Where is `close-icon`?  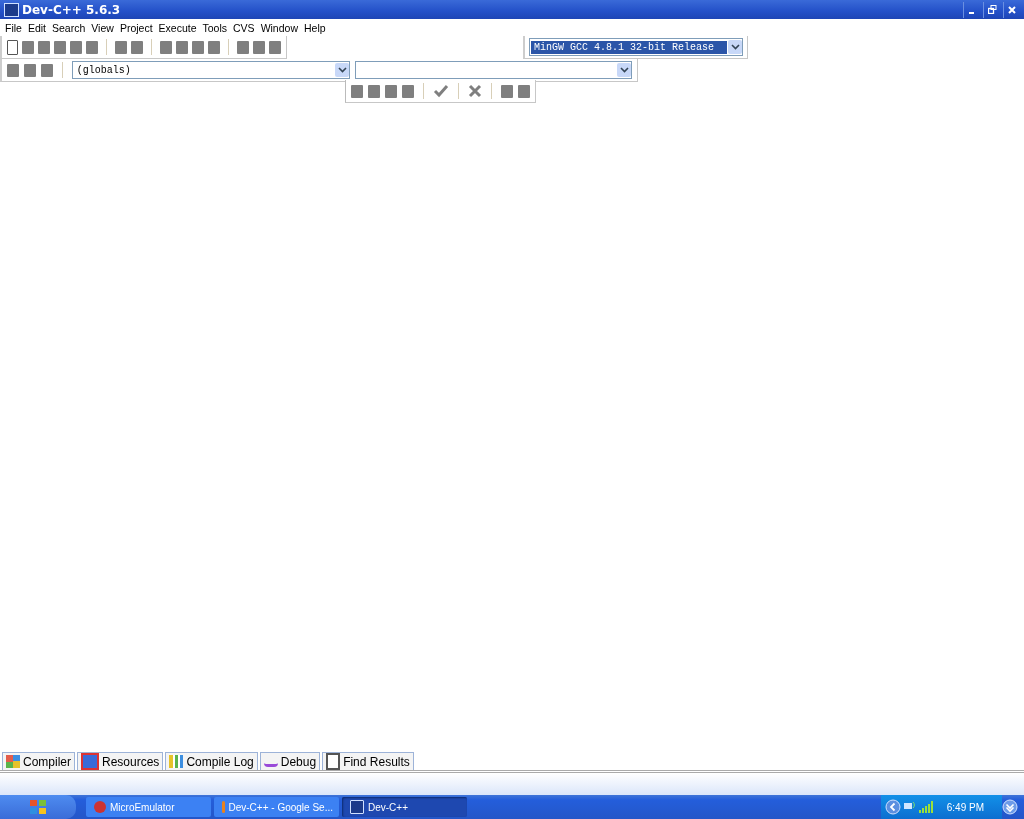 close-icon is located at coordinates (1012, 9).